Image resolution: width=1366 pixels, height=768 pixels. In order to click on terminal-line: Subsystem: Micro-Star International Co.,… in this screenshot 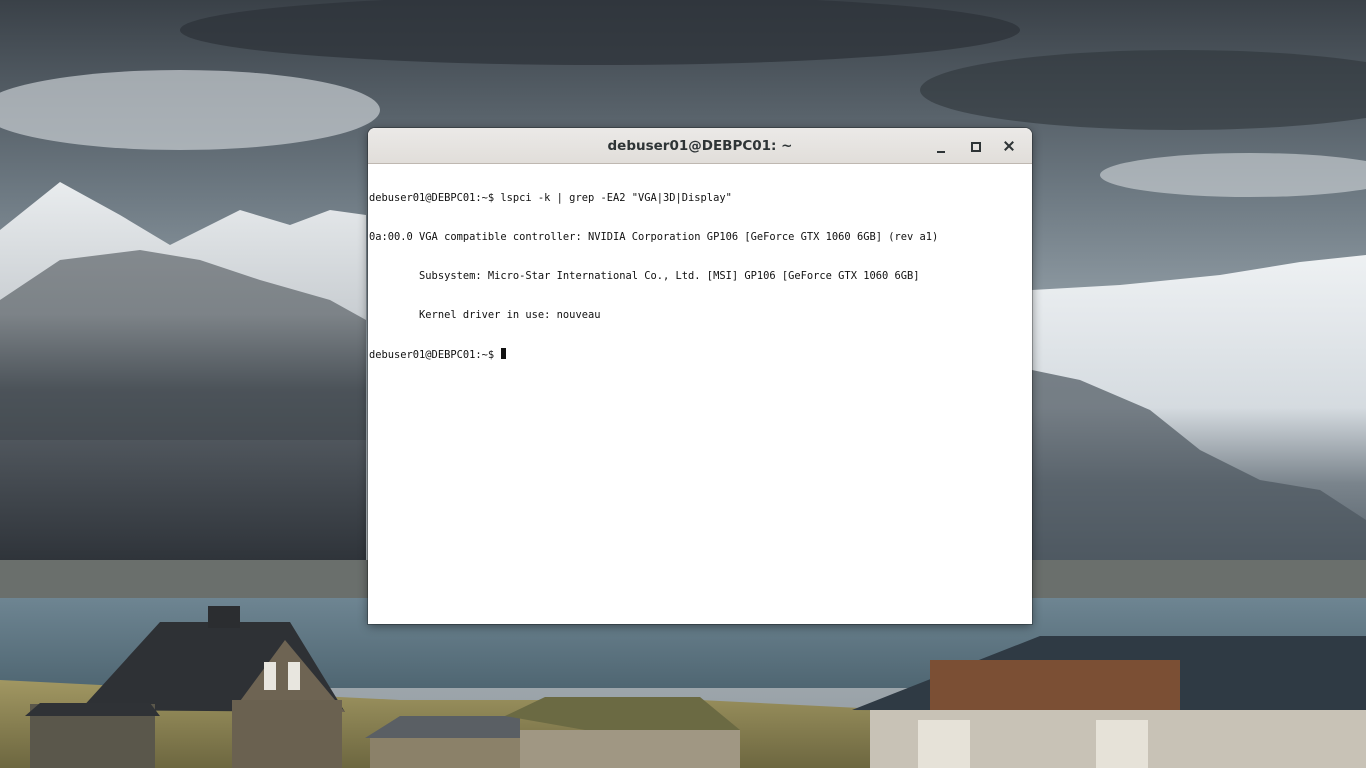, I will do `click(644, 276)`.